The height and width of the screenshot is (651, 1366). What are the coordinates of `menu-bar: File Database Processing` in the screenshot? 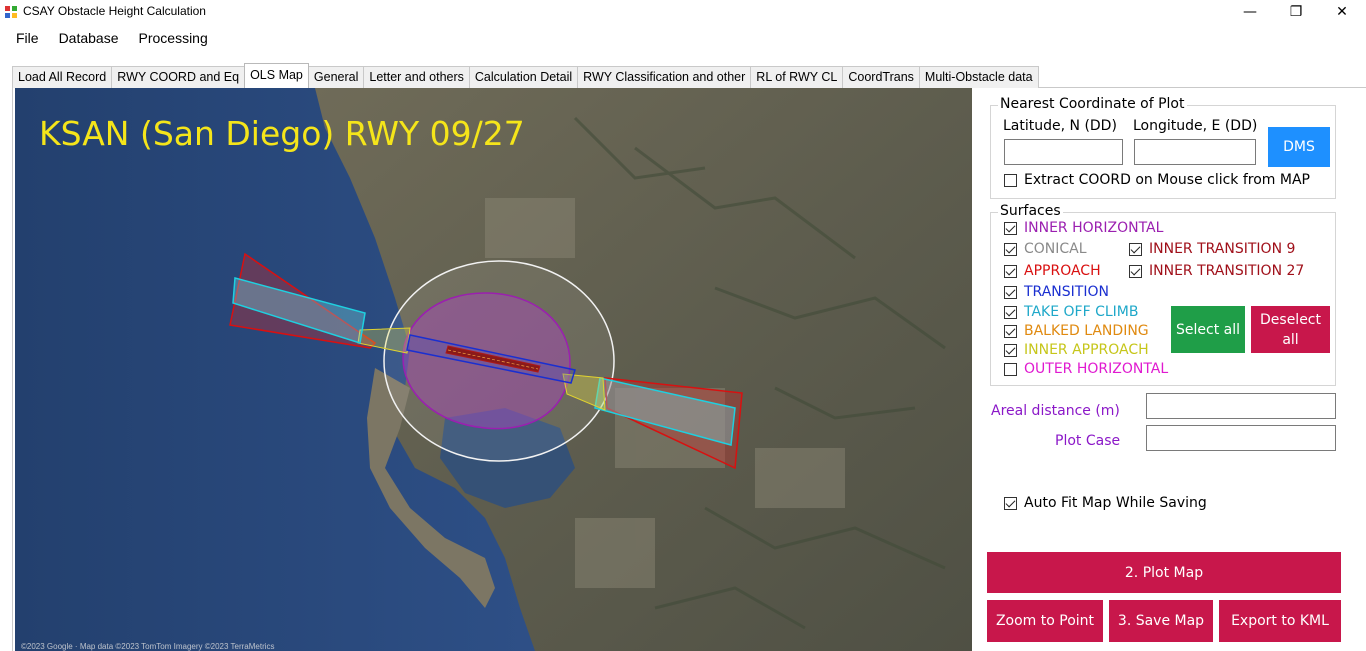 It's located at (683, 38).